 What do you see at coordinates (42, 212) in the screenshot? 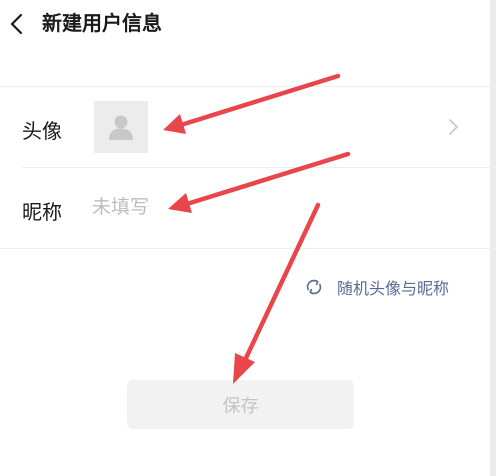
I see `nickname-label: 昵称` at bounding box center [42, 212].